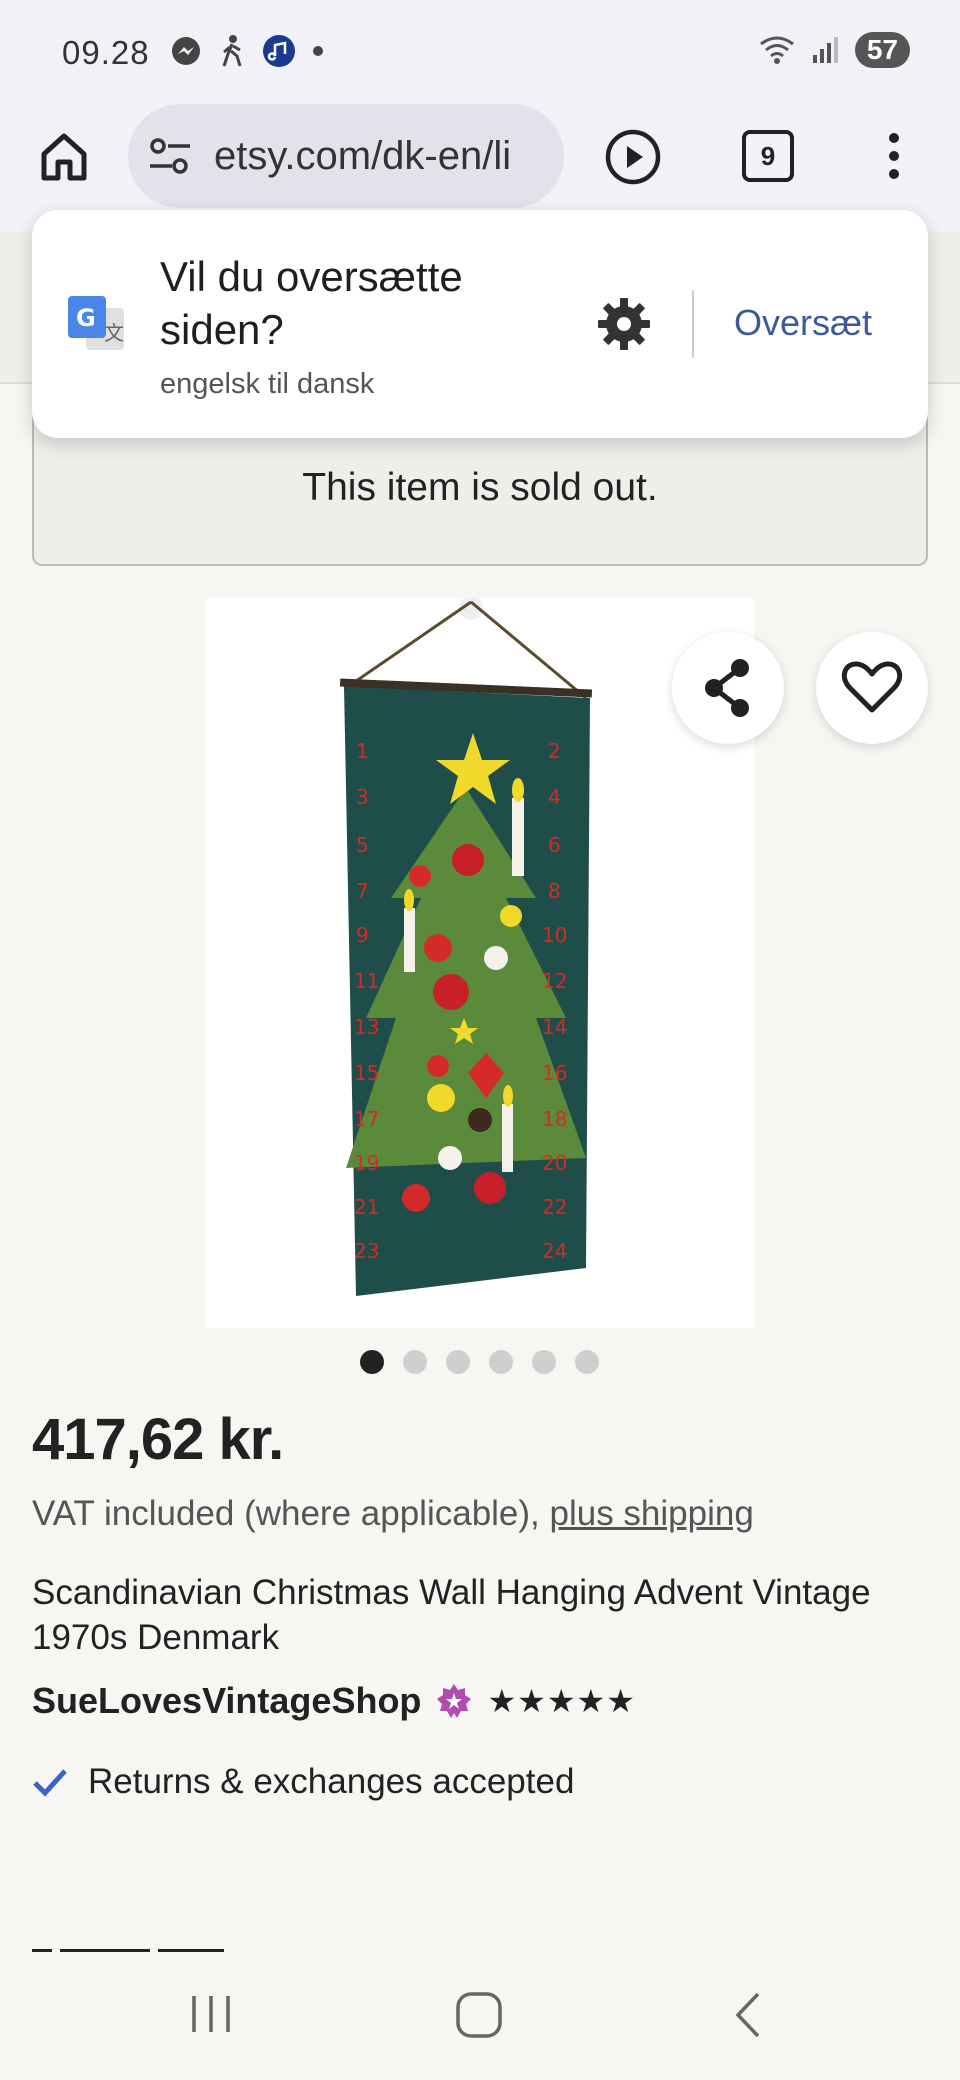  I want to click on svg-text: 2, so click(554, 751).